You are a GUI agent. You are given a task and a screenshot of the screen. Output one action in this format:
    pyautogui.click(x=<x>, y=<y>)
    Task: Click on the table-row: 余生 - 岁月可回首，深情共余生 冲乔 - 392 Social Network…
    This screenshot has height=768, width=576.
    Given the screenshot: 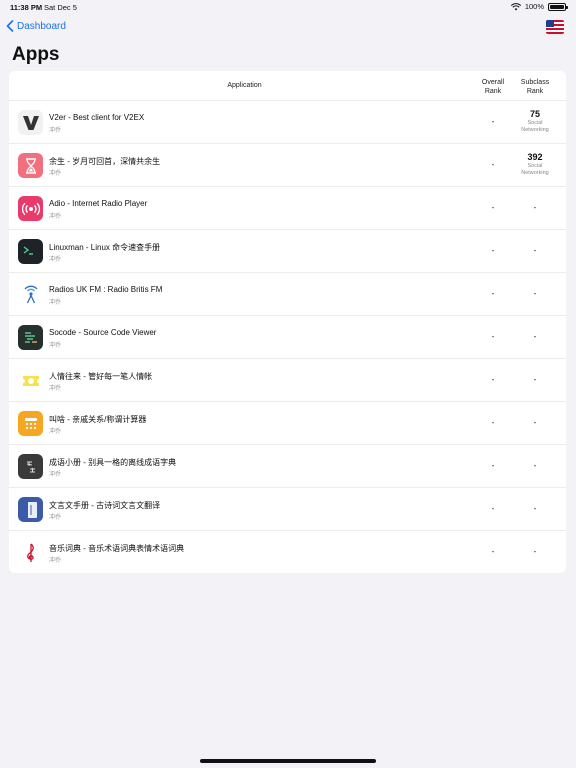 What is the action you would take?
    pyautogui.click(x=287, y=165)
    